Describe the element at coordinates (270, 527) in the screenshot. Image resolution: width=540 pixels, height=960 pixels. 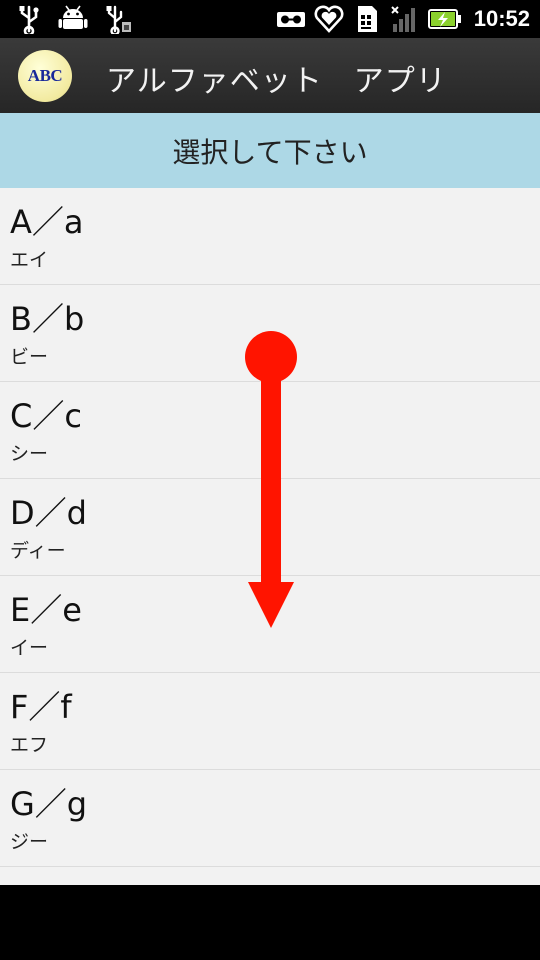
I see `list-item-d: D／d ディー` at that location.